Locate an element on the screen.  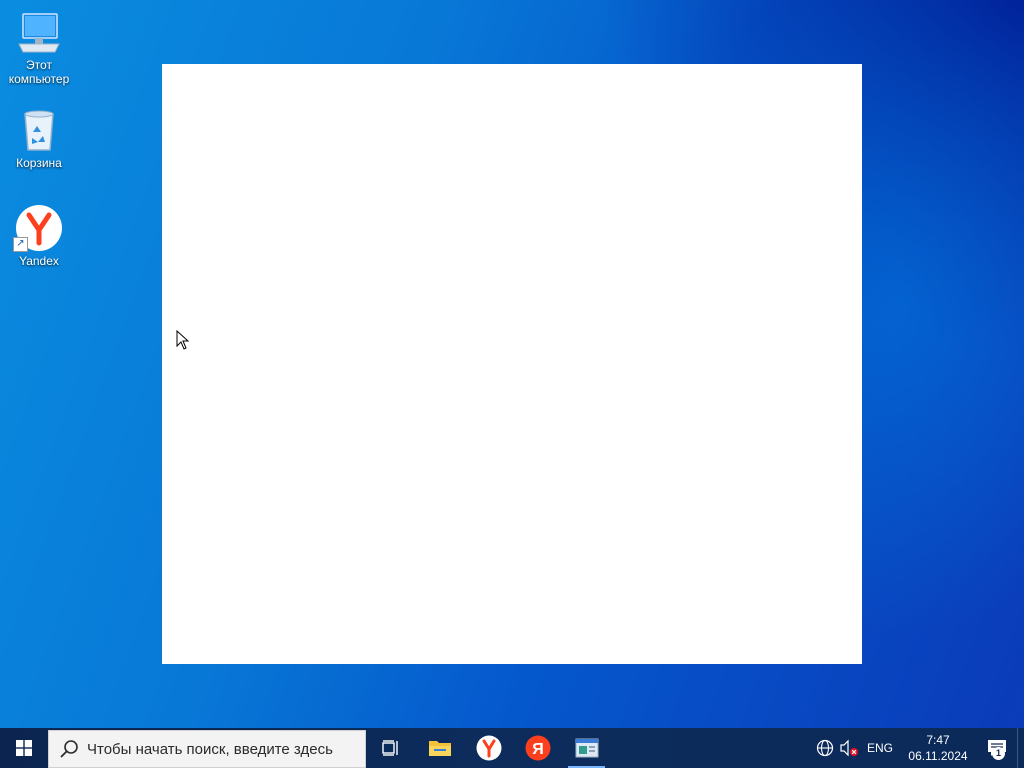
yandex-label: Yandex is located at coordinates (39, 261).